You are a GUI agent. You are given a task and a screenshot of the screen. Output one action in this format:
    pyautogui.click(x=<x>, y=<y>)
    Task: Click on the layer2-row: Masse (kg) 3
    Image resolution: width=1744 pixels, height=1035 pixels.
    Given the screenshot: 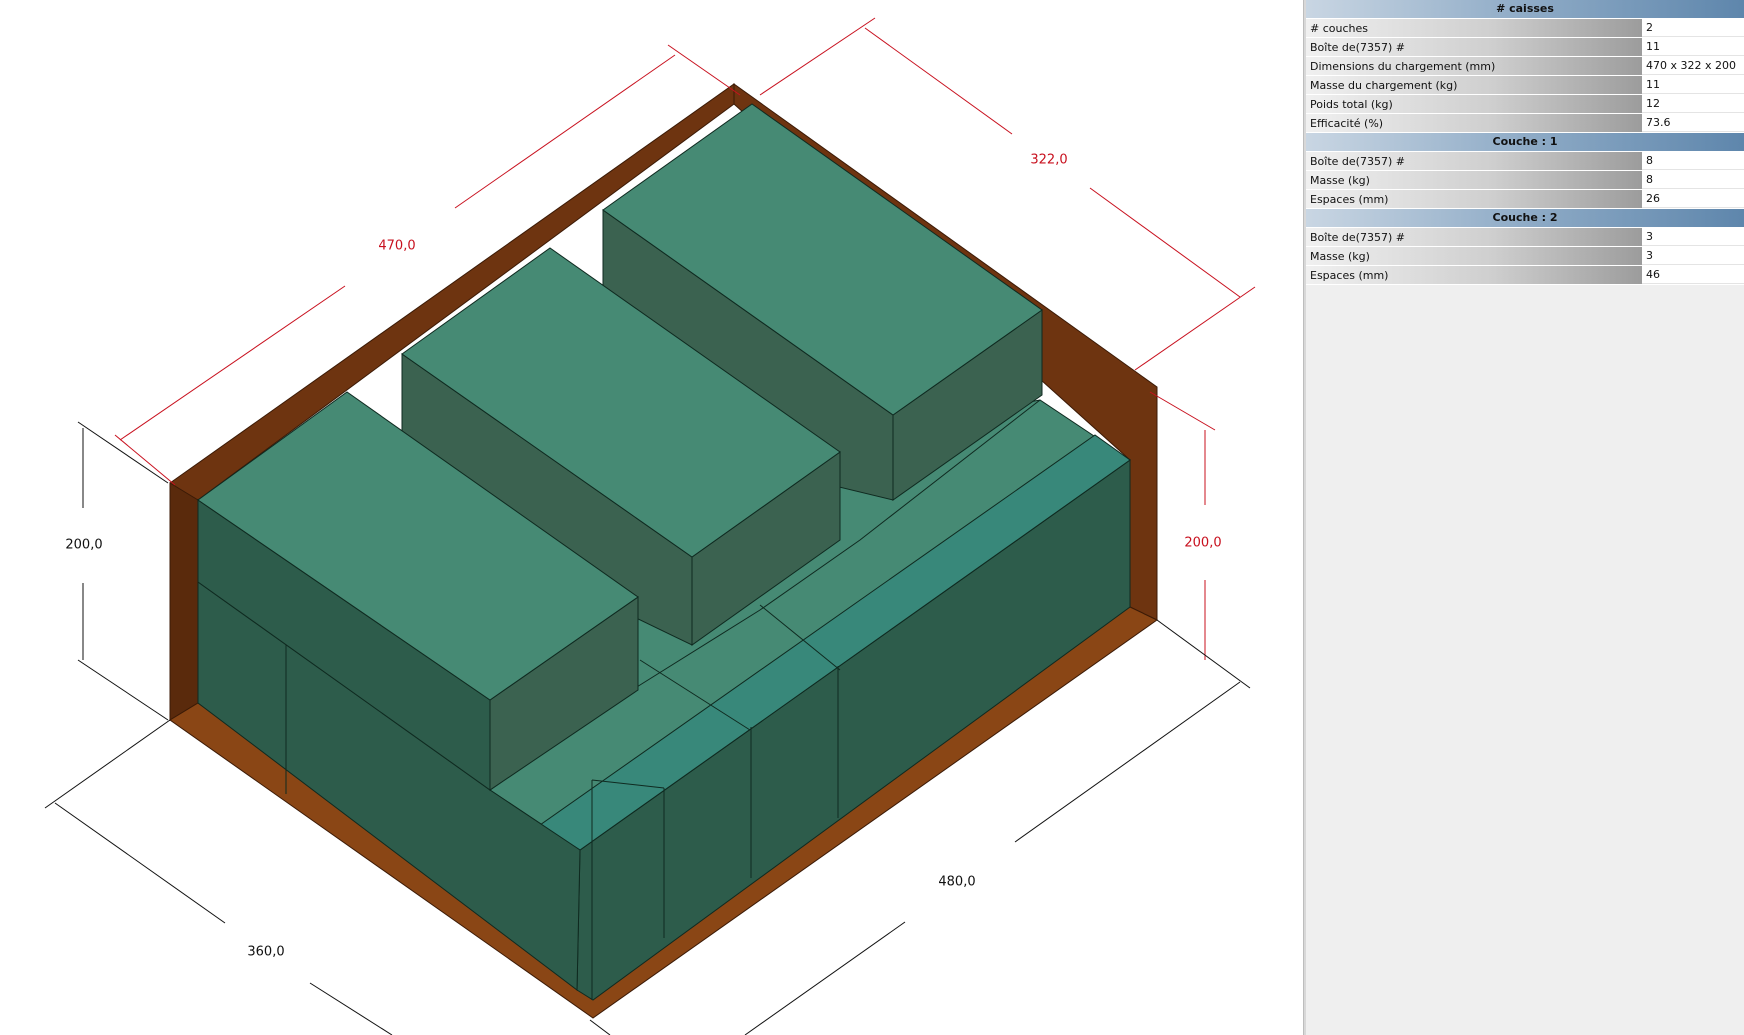 What is the action you would take?
    pyautogui.click(x=1525, y=256)
    